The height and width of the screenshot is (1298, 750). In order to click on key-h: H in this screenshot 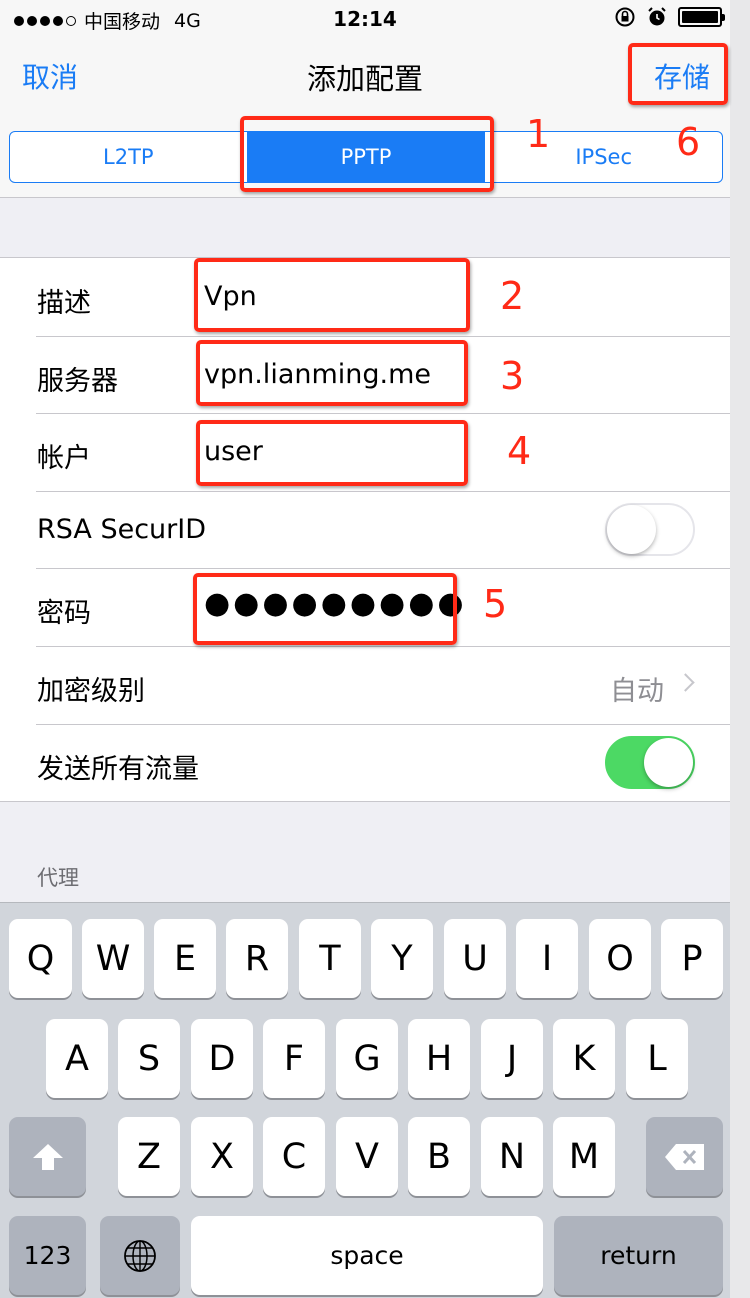, I will do `click(439, 1058)`.